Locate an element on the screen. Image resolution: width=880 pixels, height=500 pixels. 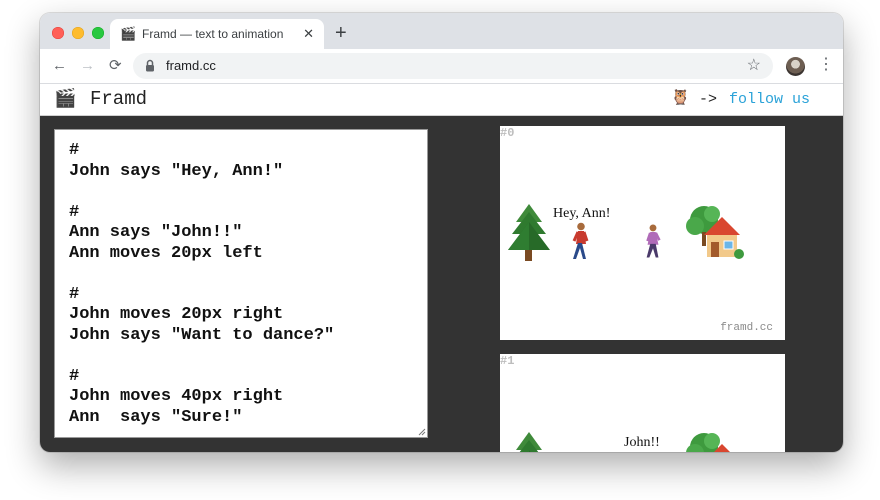
address-bar: framd.cc ☆ is located at coordinates (453, 66).